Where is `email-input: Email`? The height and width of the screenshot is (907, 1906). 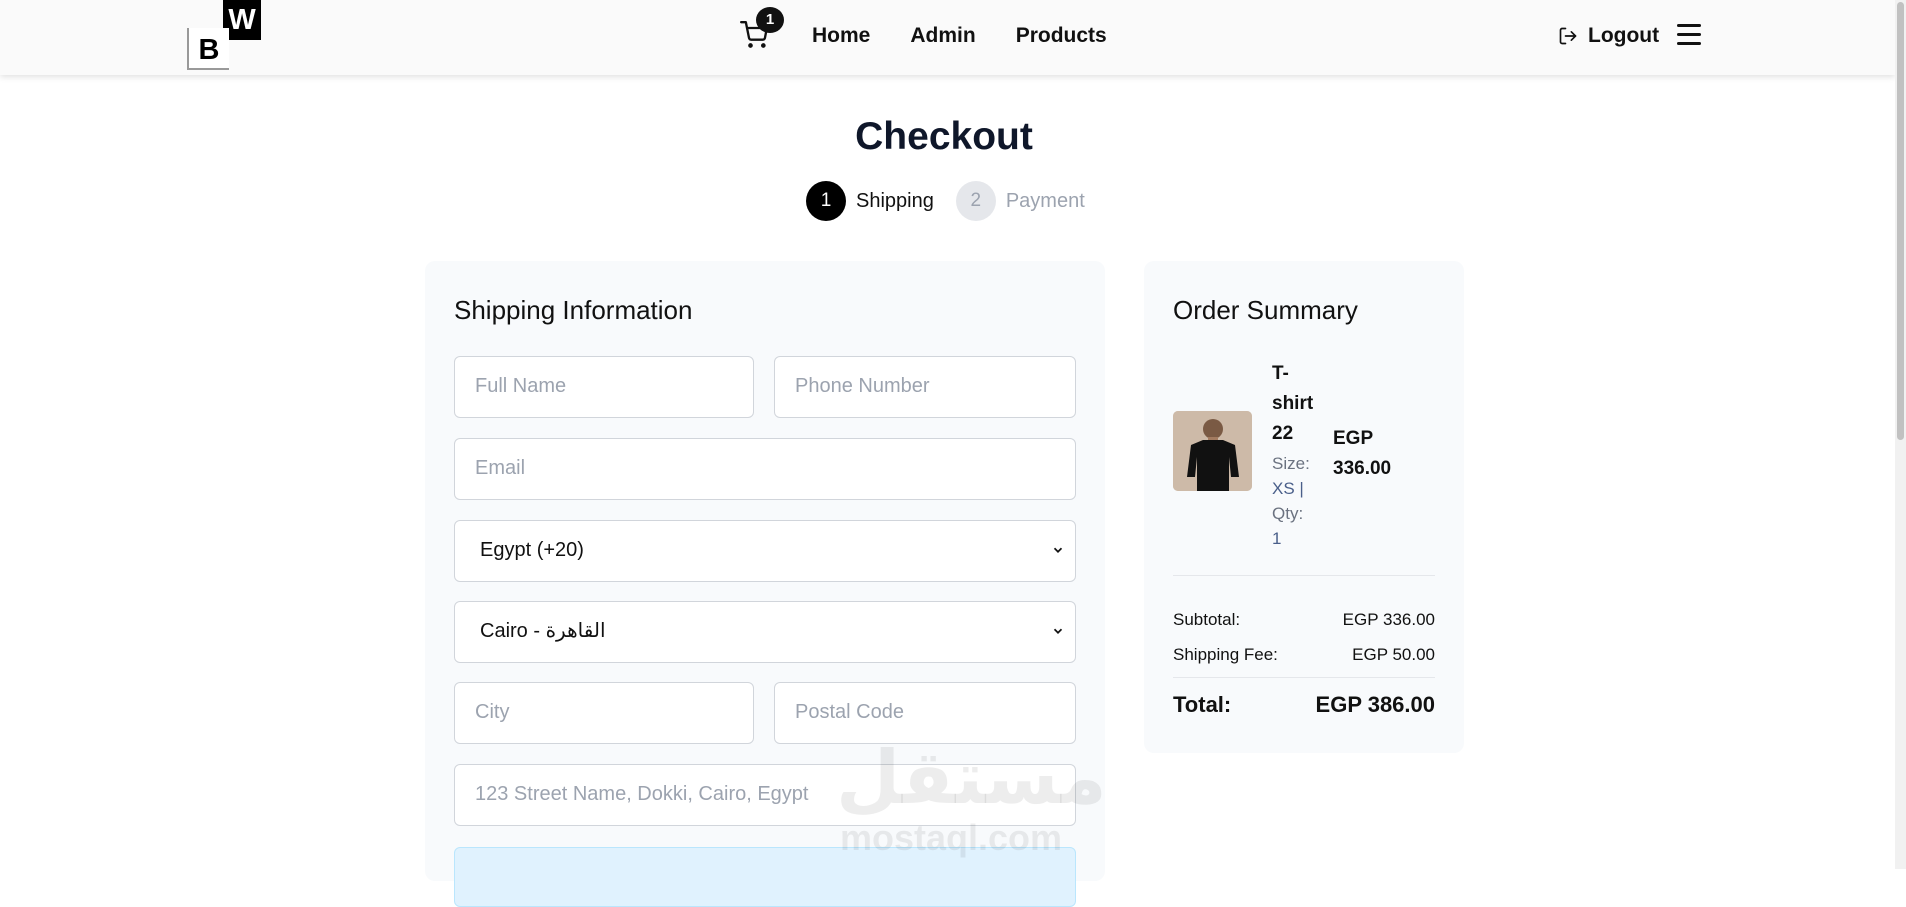
email-input: Email is located at coordinates (765, 469).